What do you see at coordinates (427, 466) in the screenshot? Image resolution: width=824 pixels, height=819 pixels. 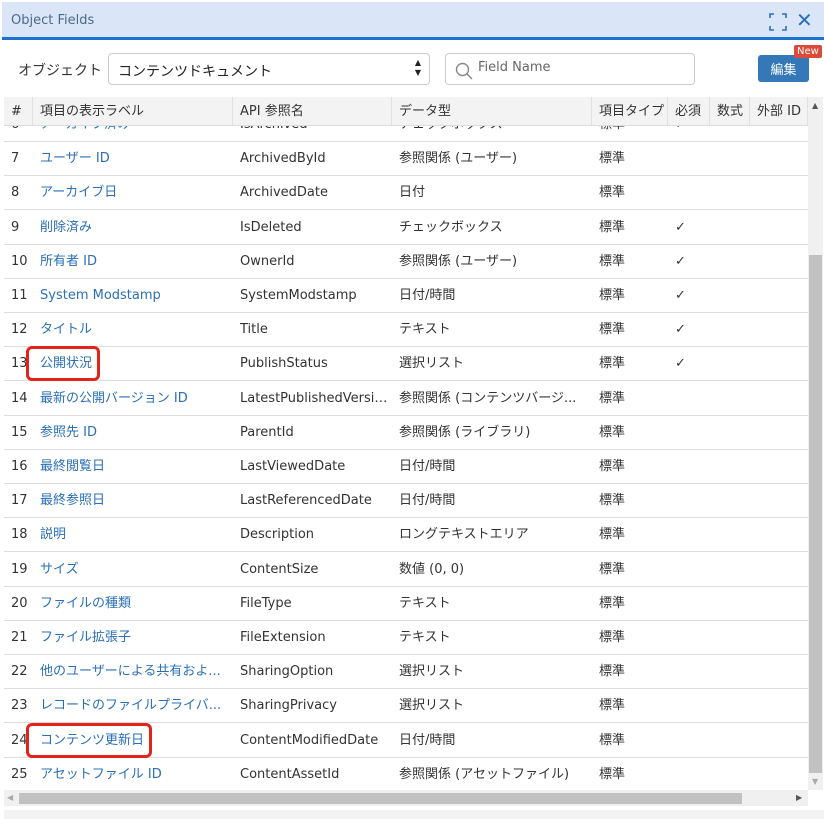 I see `cell-data-type: 日付/時間` at bounding box center [427, 466].